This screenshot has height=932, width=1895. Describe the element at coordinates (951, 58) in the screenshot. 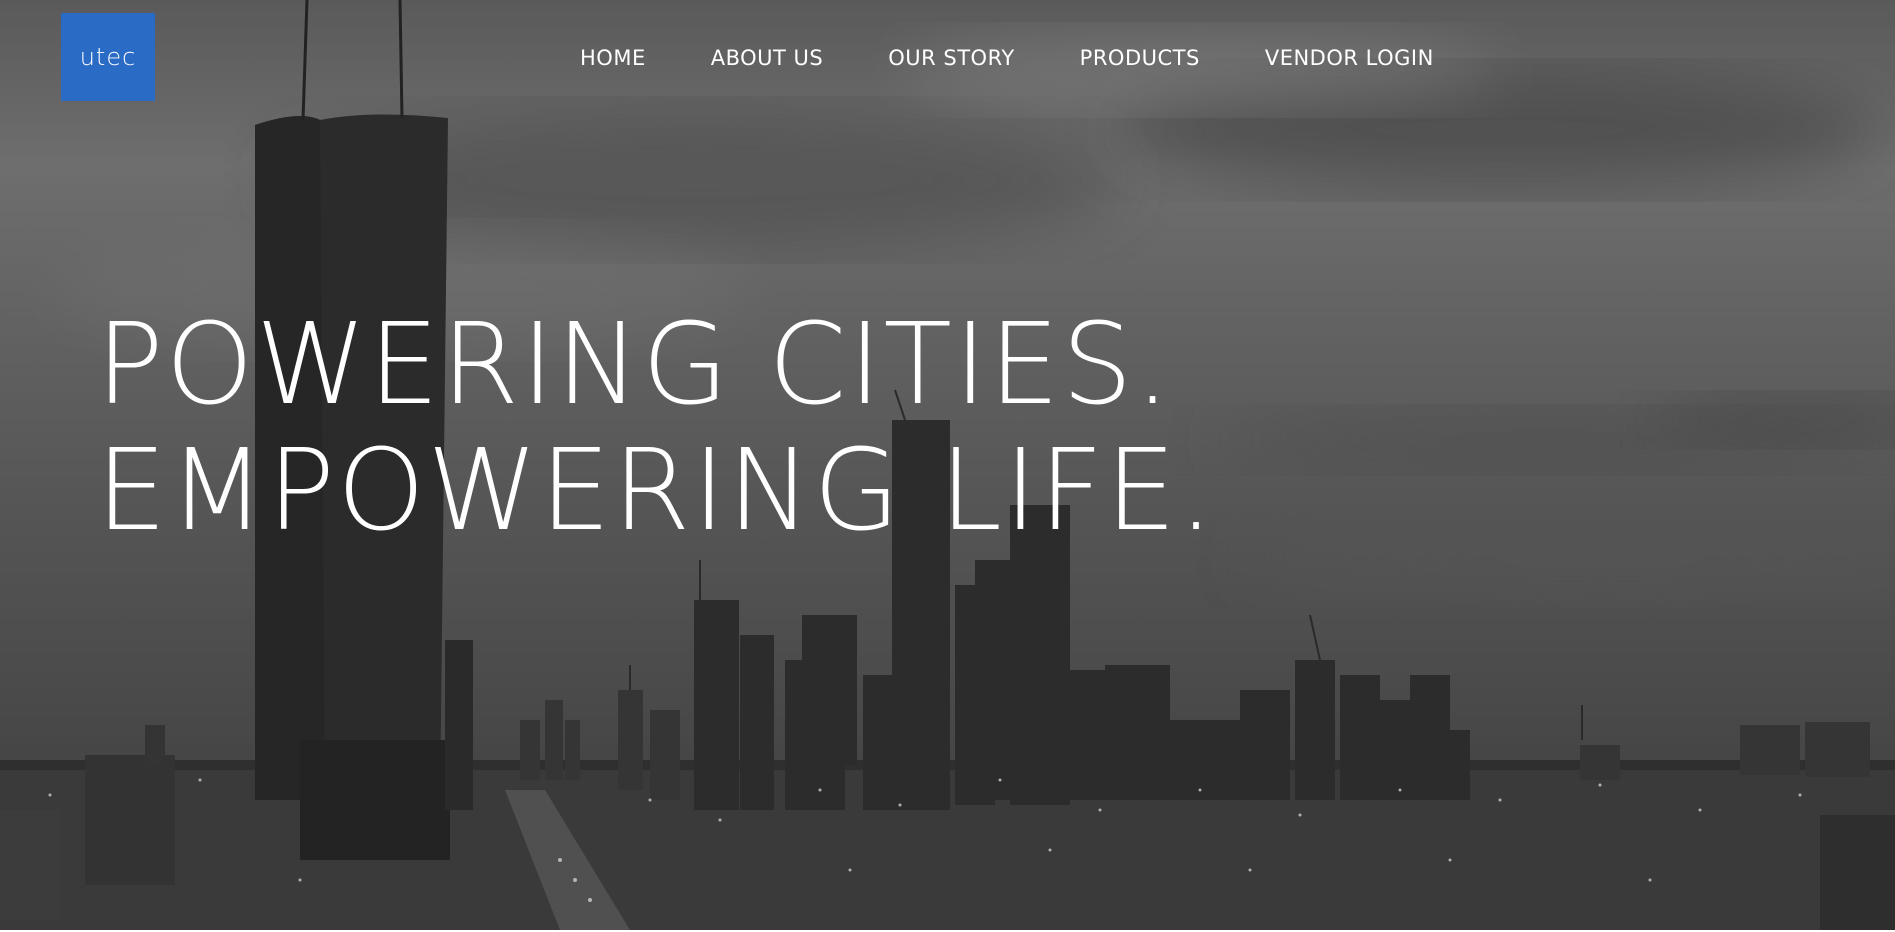

I see `nav-our-story-link: OUR STORY` at that location.